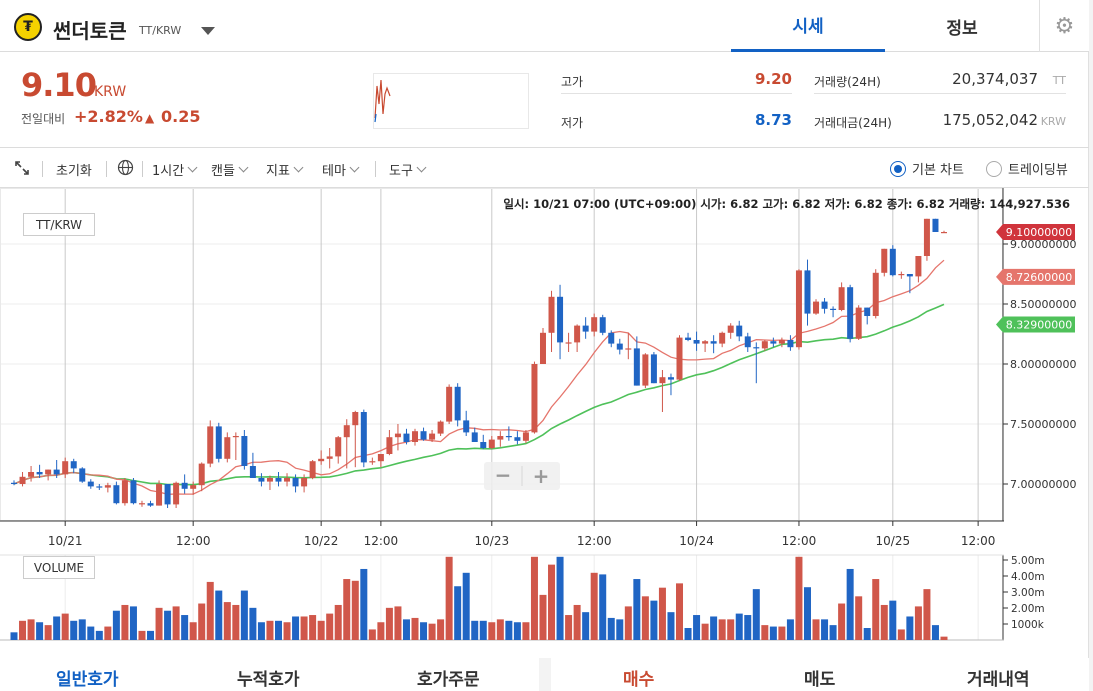  I want to click on tradingview-radio: 트레이딩뷰, so click(1027, 168).